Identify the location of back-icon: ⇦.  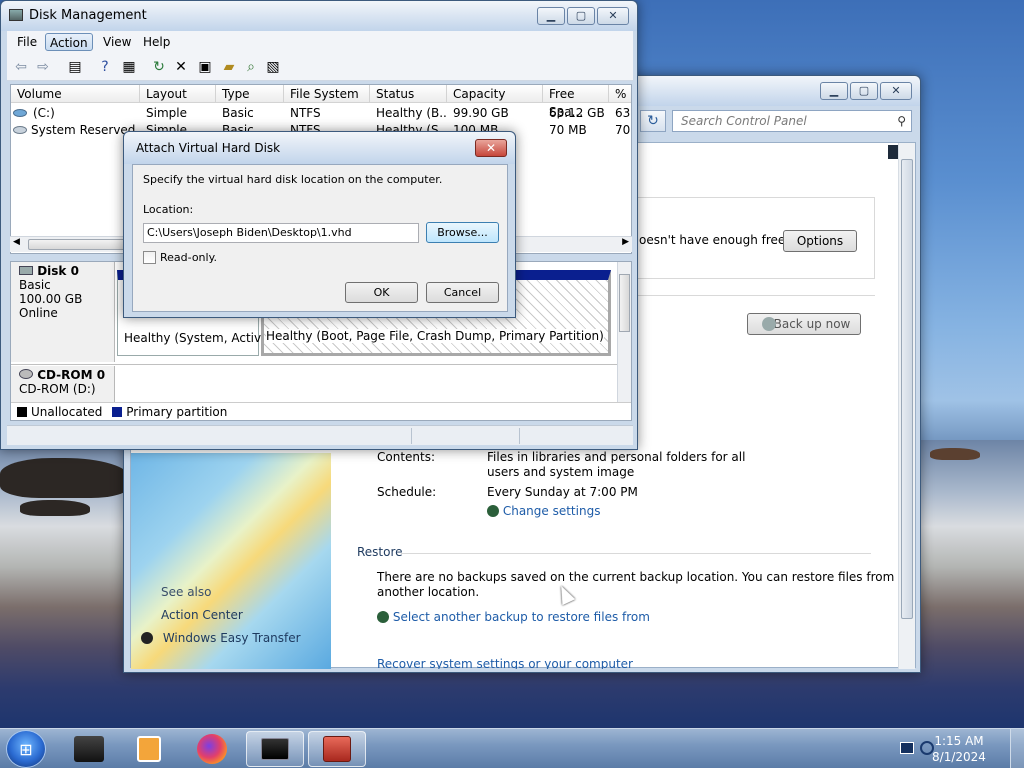
(21, 67).